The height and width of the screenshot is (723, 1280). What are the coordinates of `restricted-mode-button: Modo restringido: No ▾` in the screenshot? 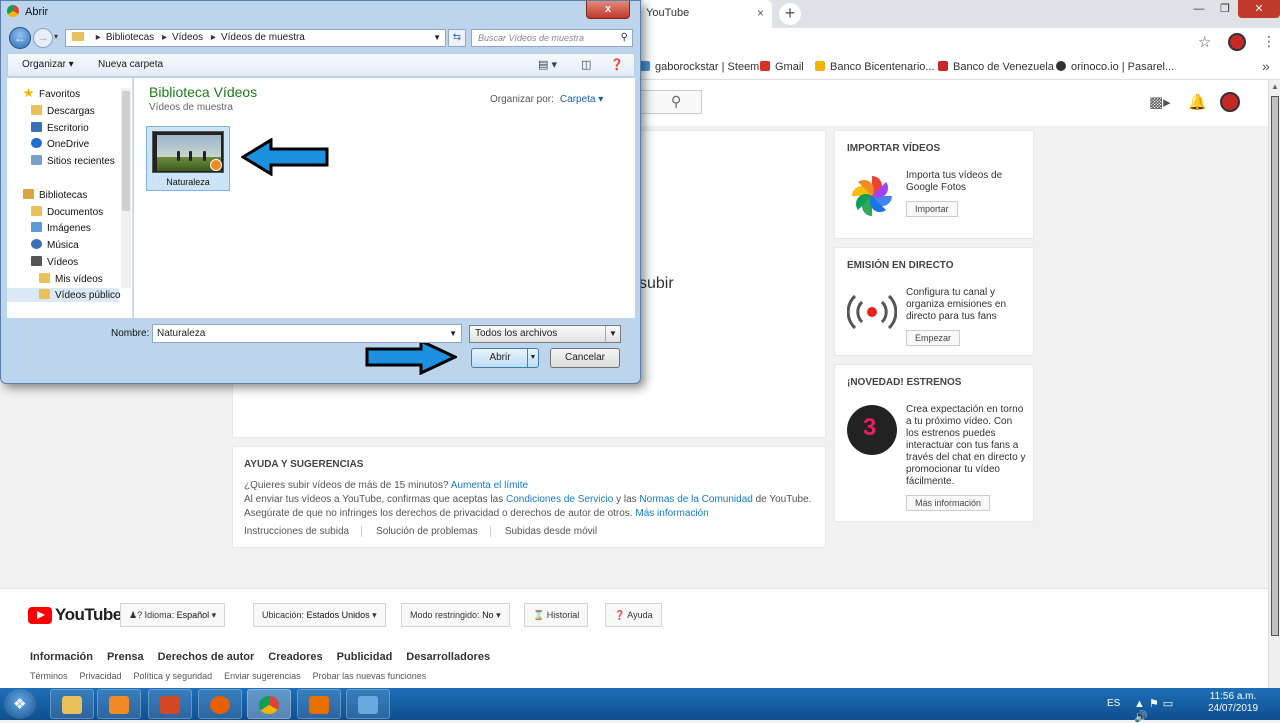 It's located at (455, 615).